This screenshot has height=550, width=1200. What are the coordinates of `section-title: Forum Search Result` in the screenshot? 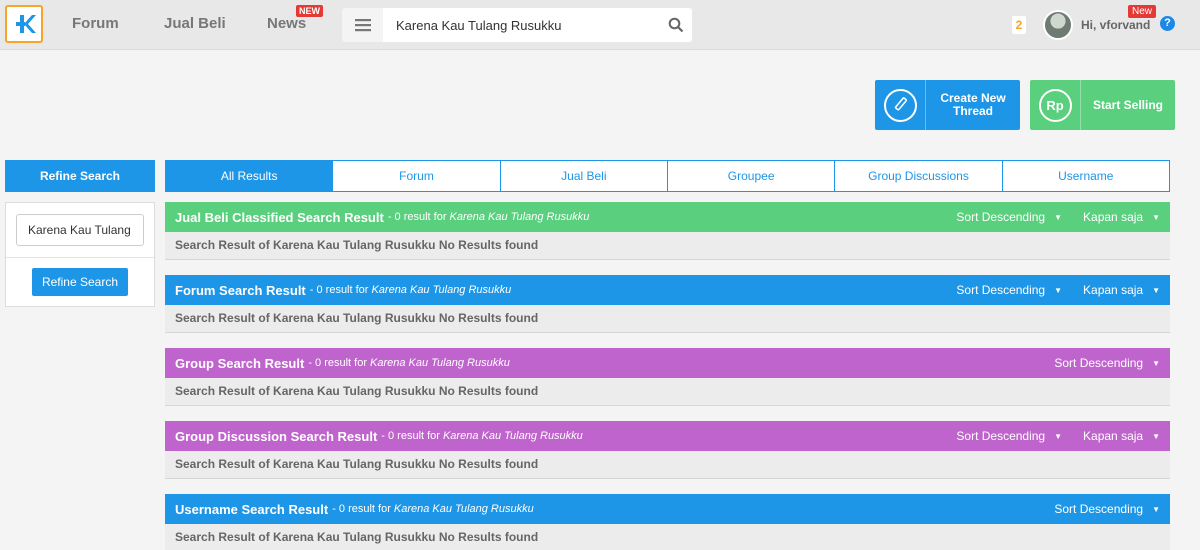 It's located at (240, 290).